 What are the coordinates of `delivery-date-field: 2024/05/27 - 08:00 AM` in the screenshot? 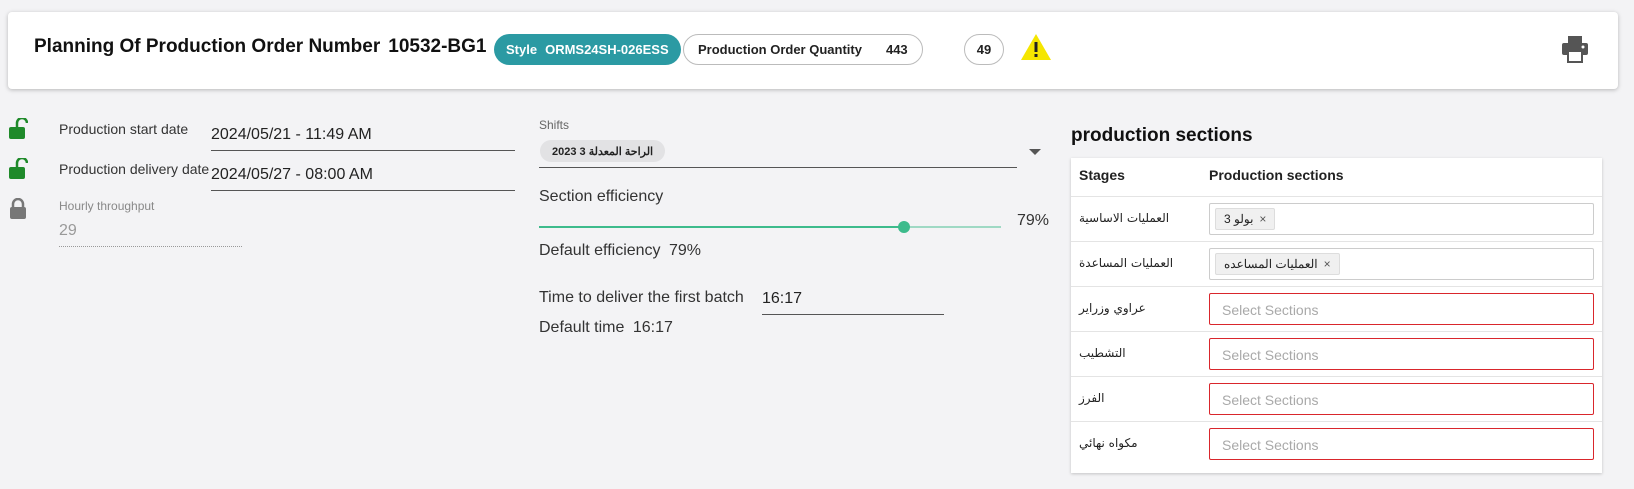 It's located at (363, 178).